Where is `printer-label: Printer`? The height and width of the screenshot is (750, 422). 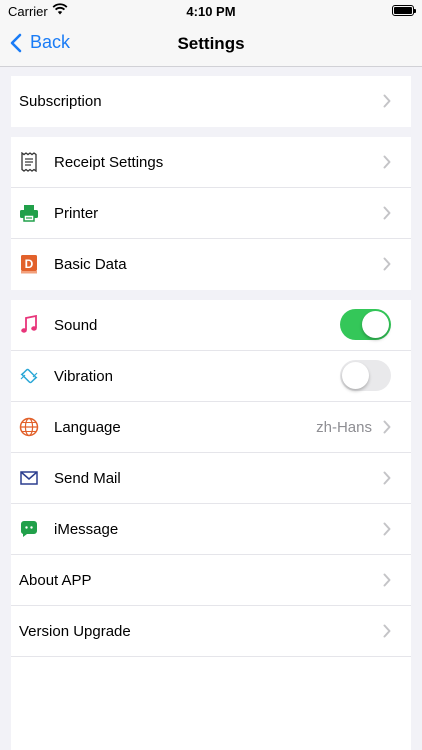
printer-label: Printer is located at coordinates (76, 213).